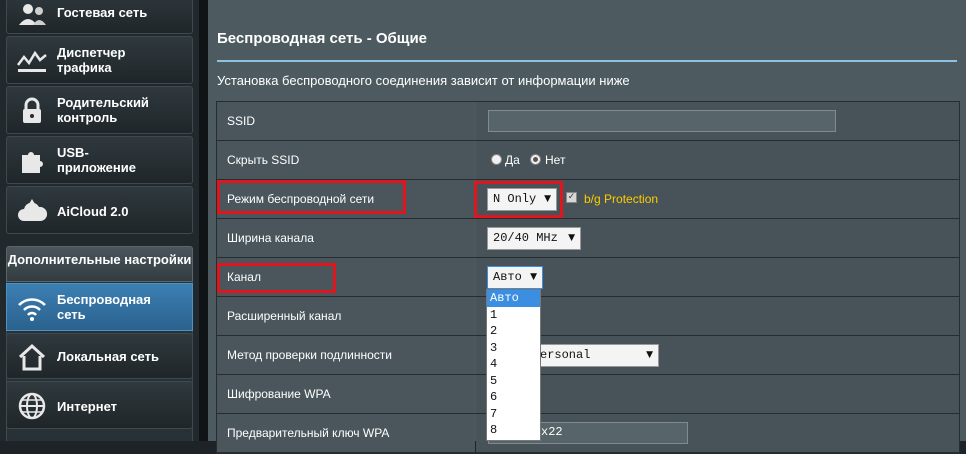 Image resolution: width=966 pixels, height=454 pixels. I want to click on sidebar-item-label: Гостевая сеть, so click(102, 12).